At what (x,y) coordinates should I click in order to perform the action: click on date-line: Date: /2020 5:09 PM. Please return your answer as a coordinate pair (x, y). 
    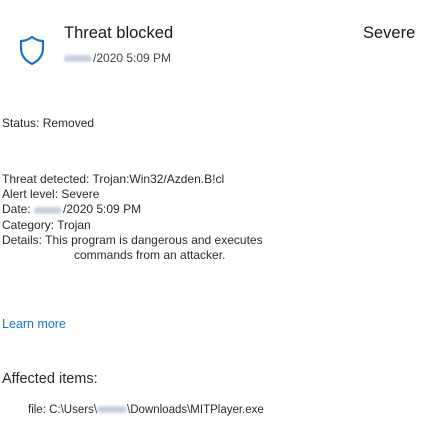
    Looking at the image, I should click on (132, 209).